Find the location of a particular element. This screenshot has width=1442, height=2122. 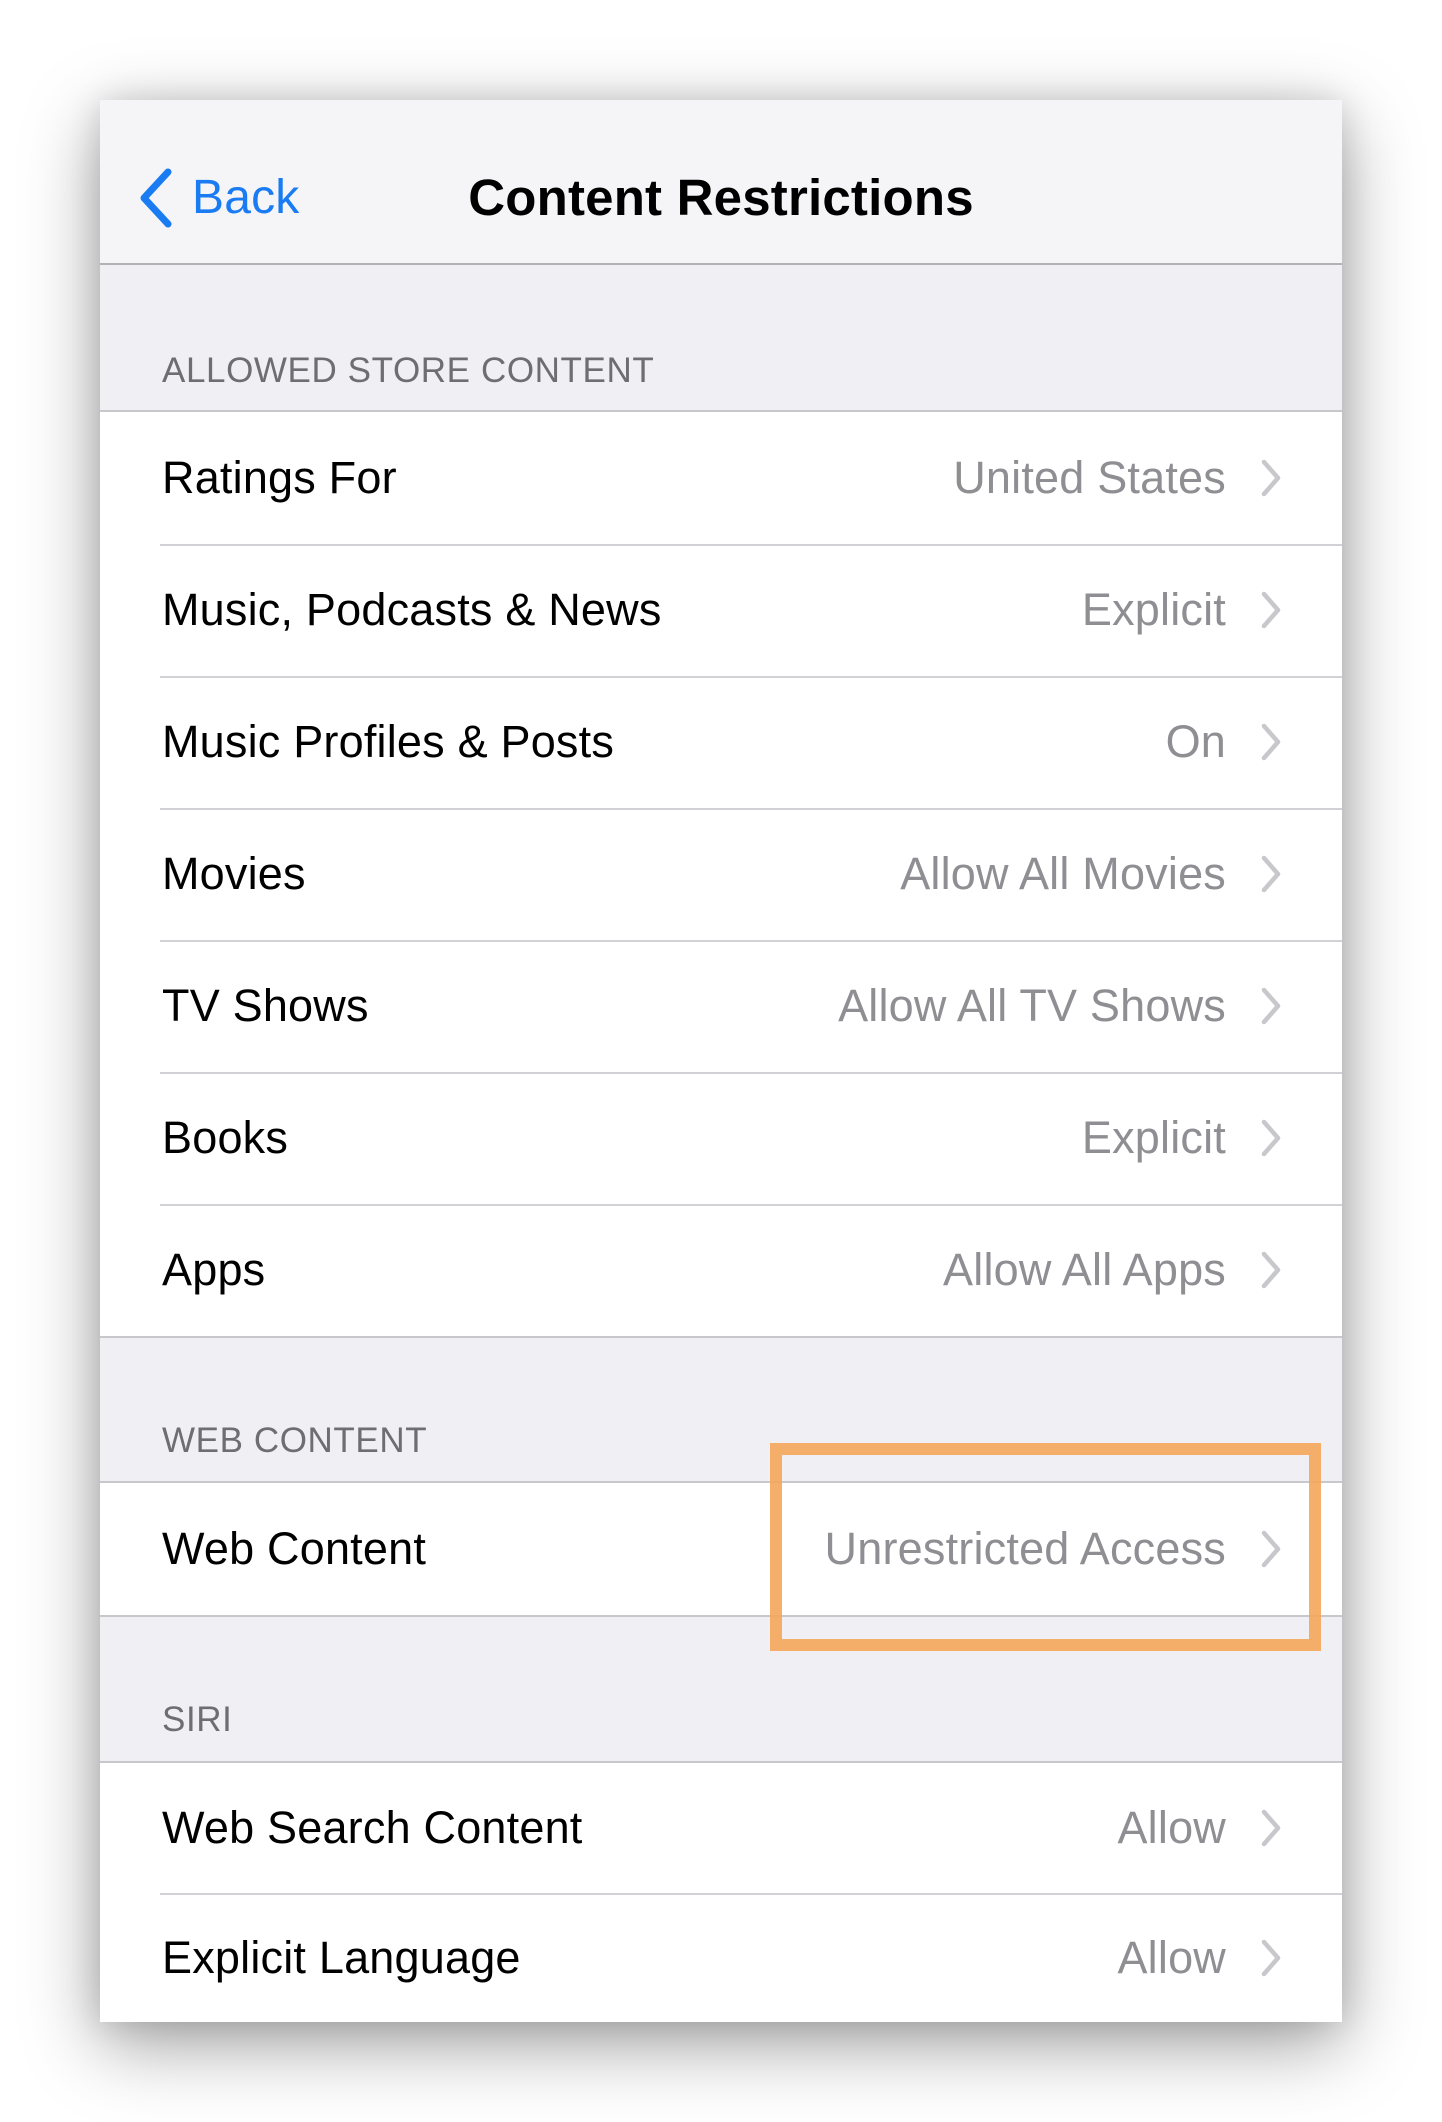

navigation-bar: Back Content Restrictions is located at coordinates (721, 182).